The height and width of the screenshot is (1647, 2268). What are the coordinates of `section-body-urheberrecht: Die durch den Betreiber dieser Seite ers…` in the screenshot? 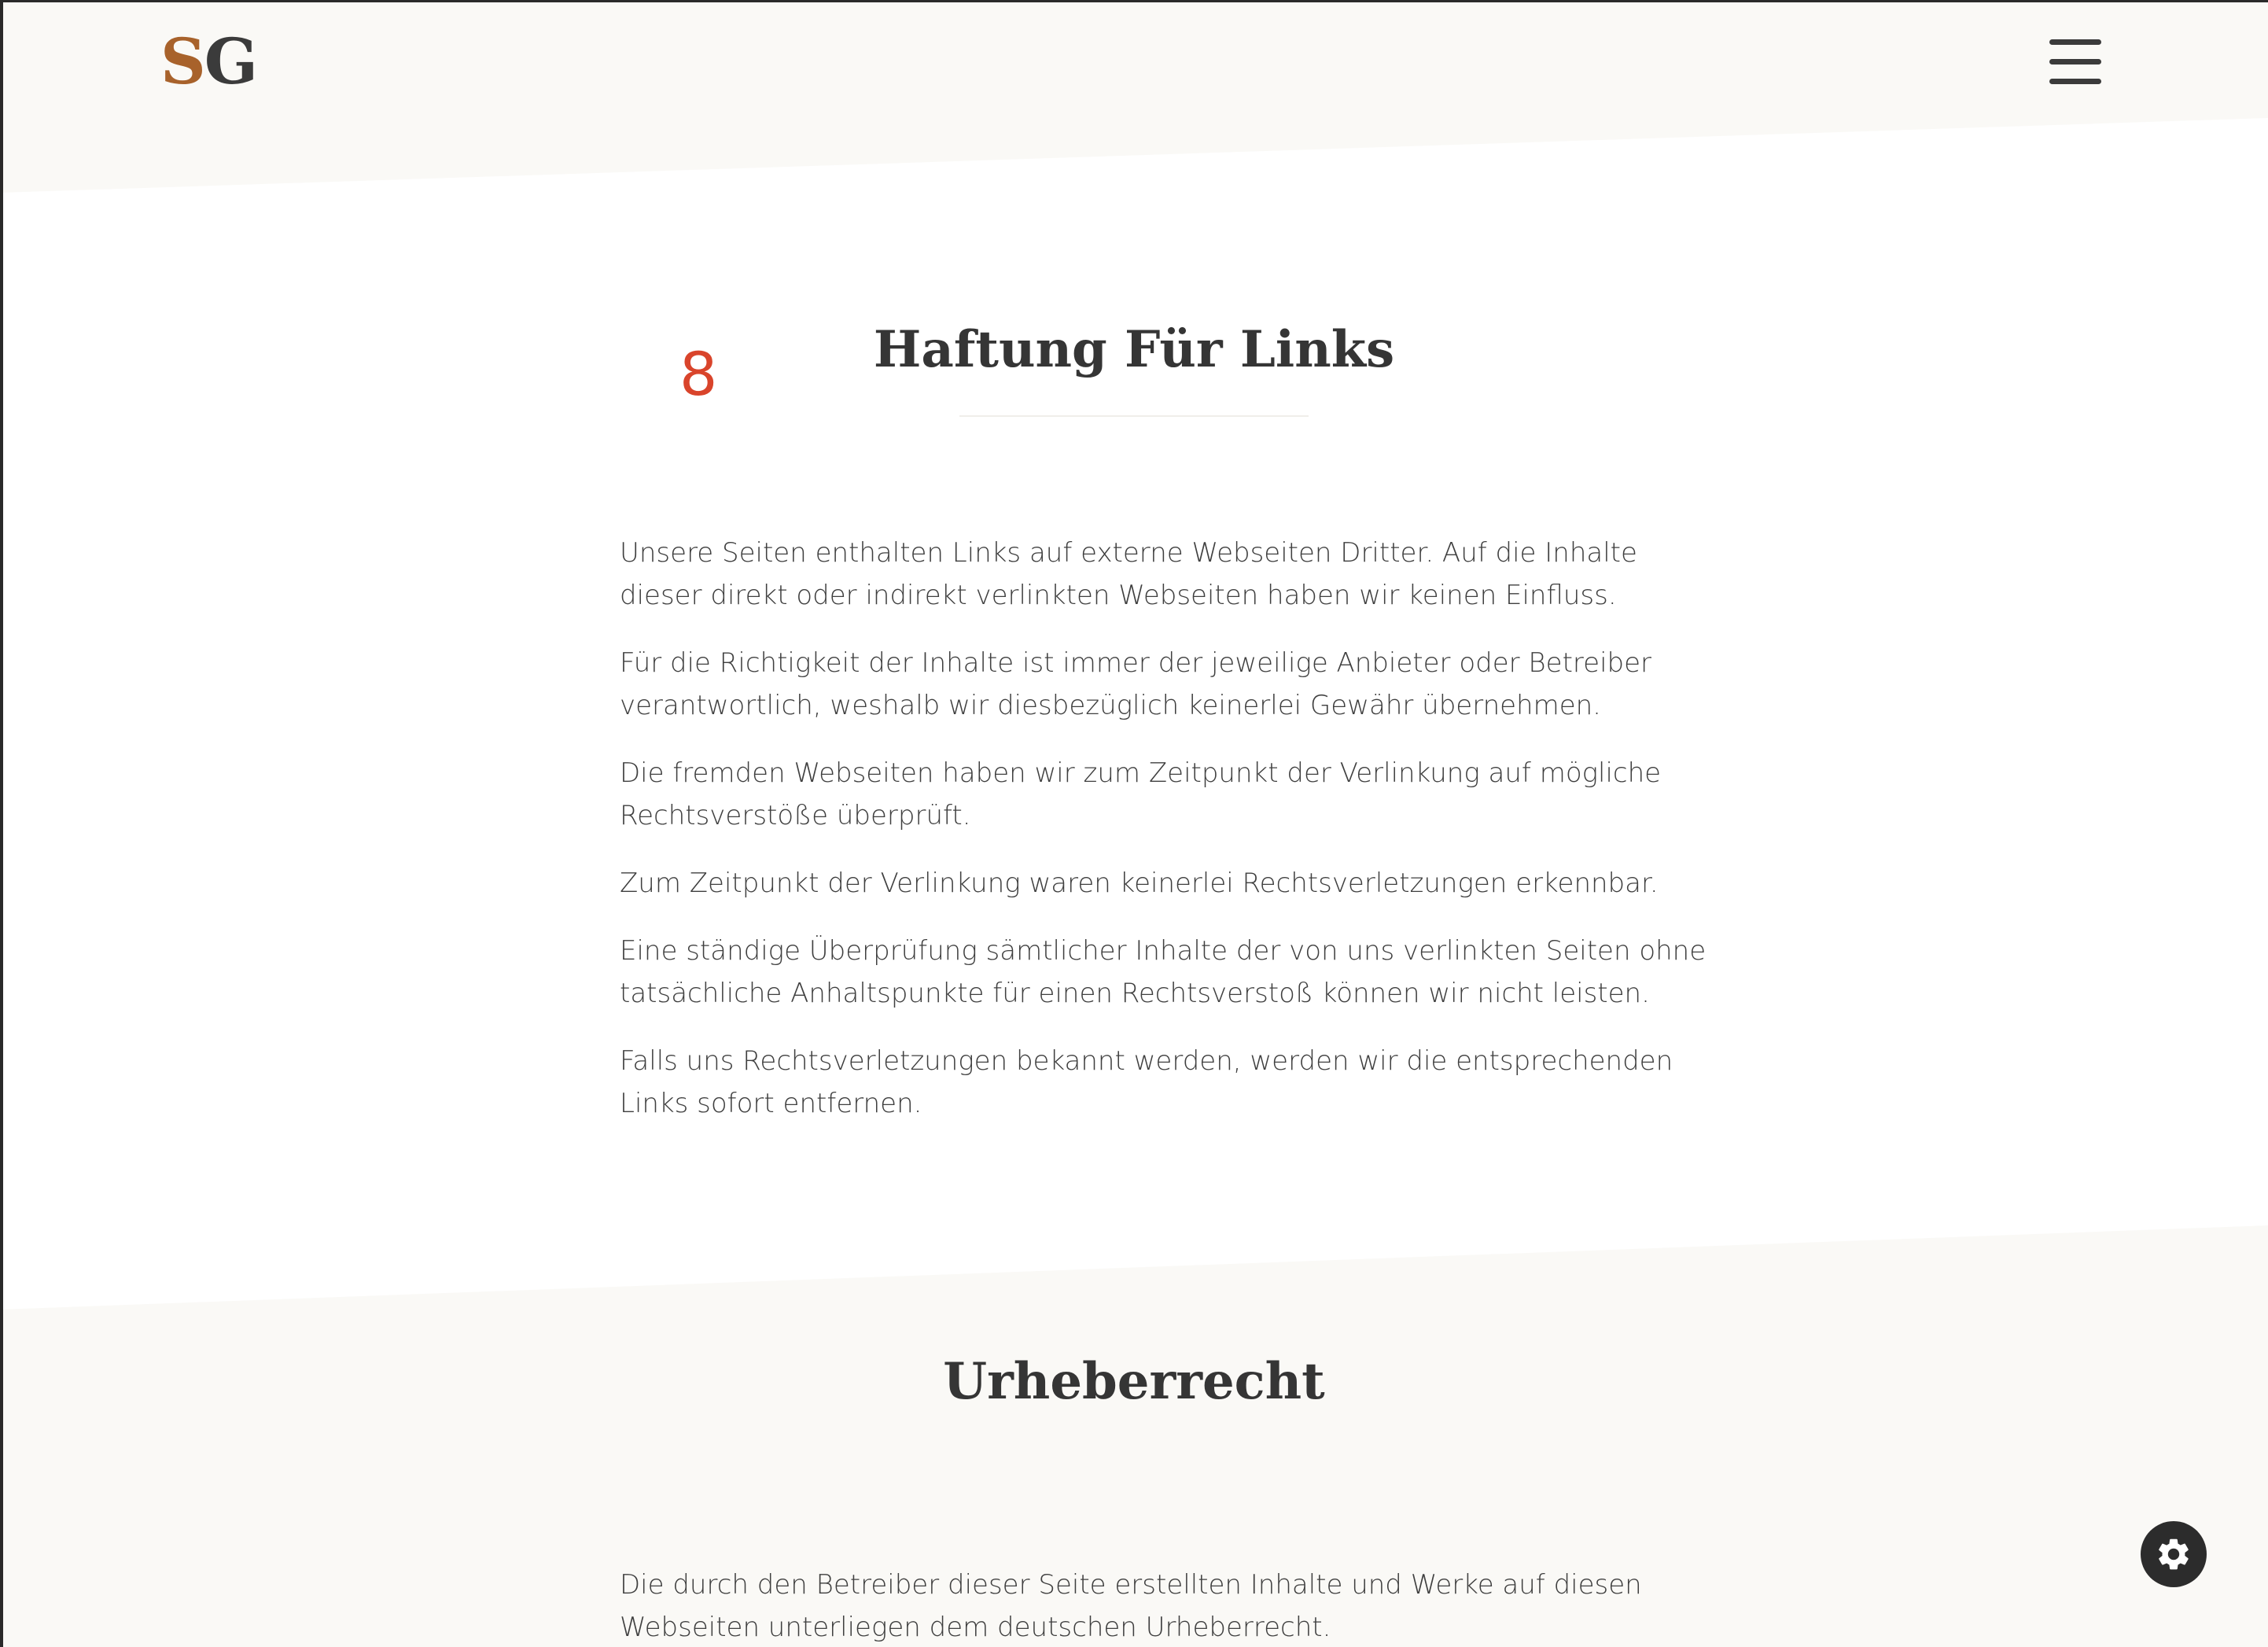 It's located at (1170, 1605).